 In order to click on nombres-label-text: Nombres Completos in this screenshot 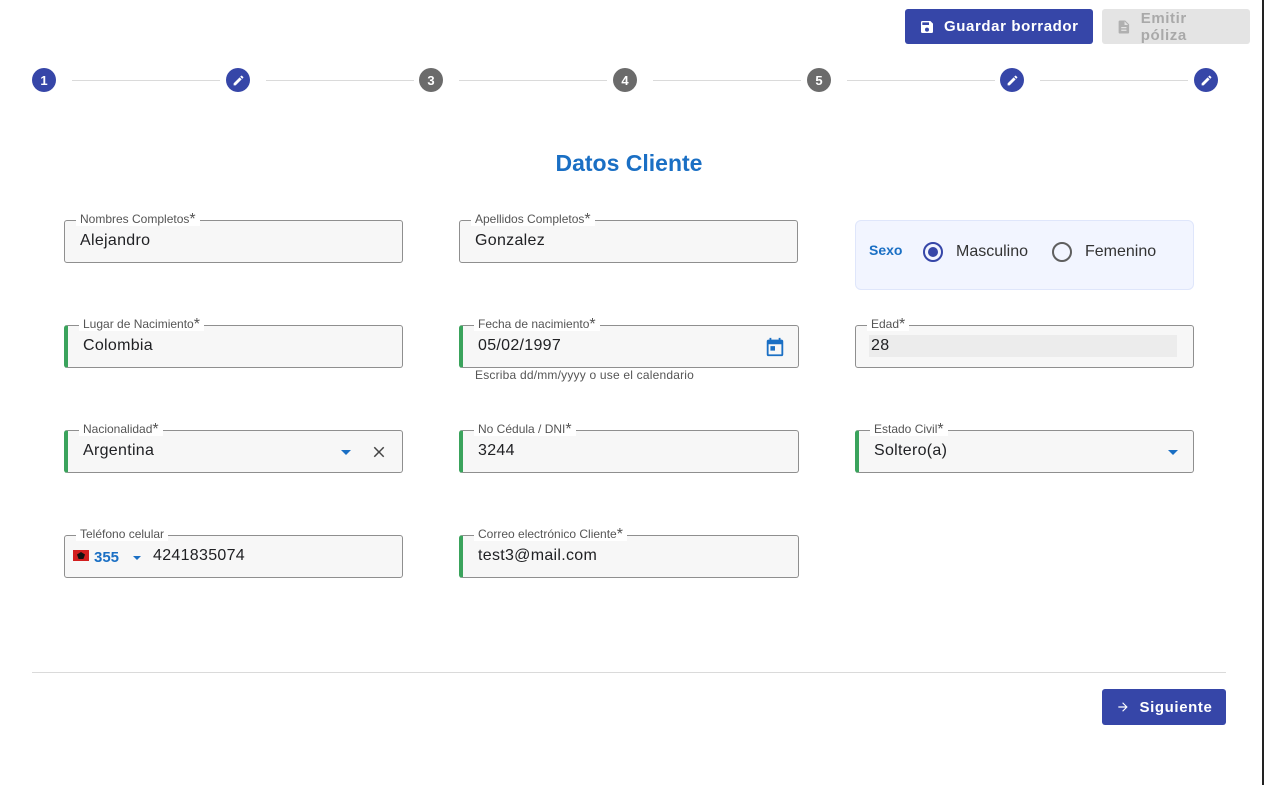, I will do `click(135, 219)`.